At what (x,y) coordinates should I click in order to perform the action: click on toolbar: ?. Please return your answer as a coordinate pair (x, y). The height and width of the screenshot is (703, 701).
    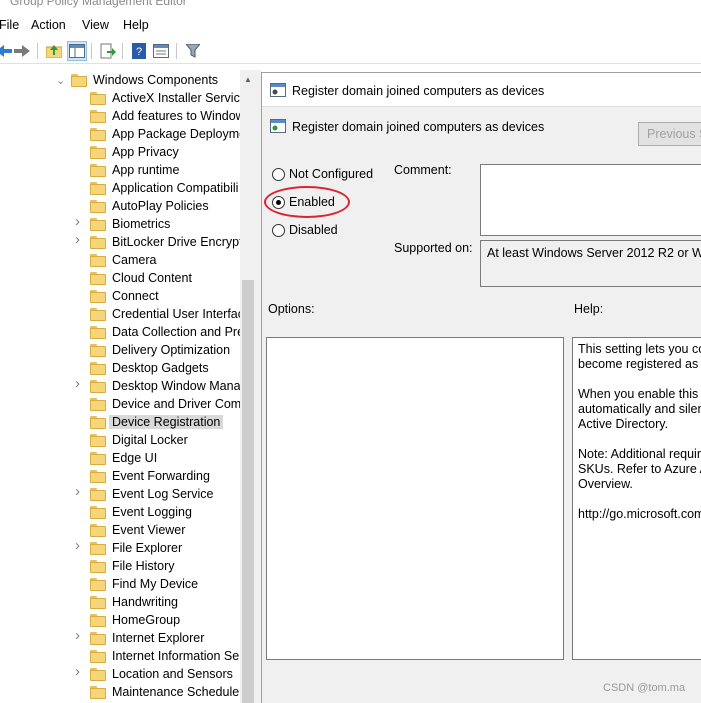
    Looking at the image, I should click on (350, 51).